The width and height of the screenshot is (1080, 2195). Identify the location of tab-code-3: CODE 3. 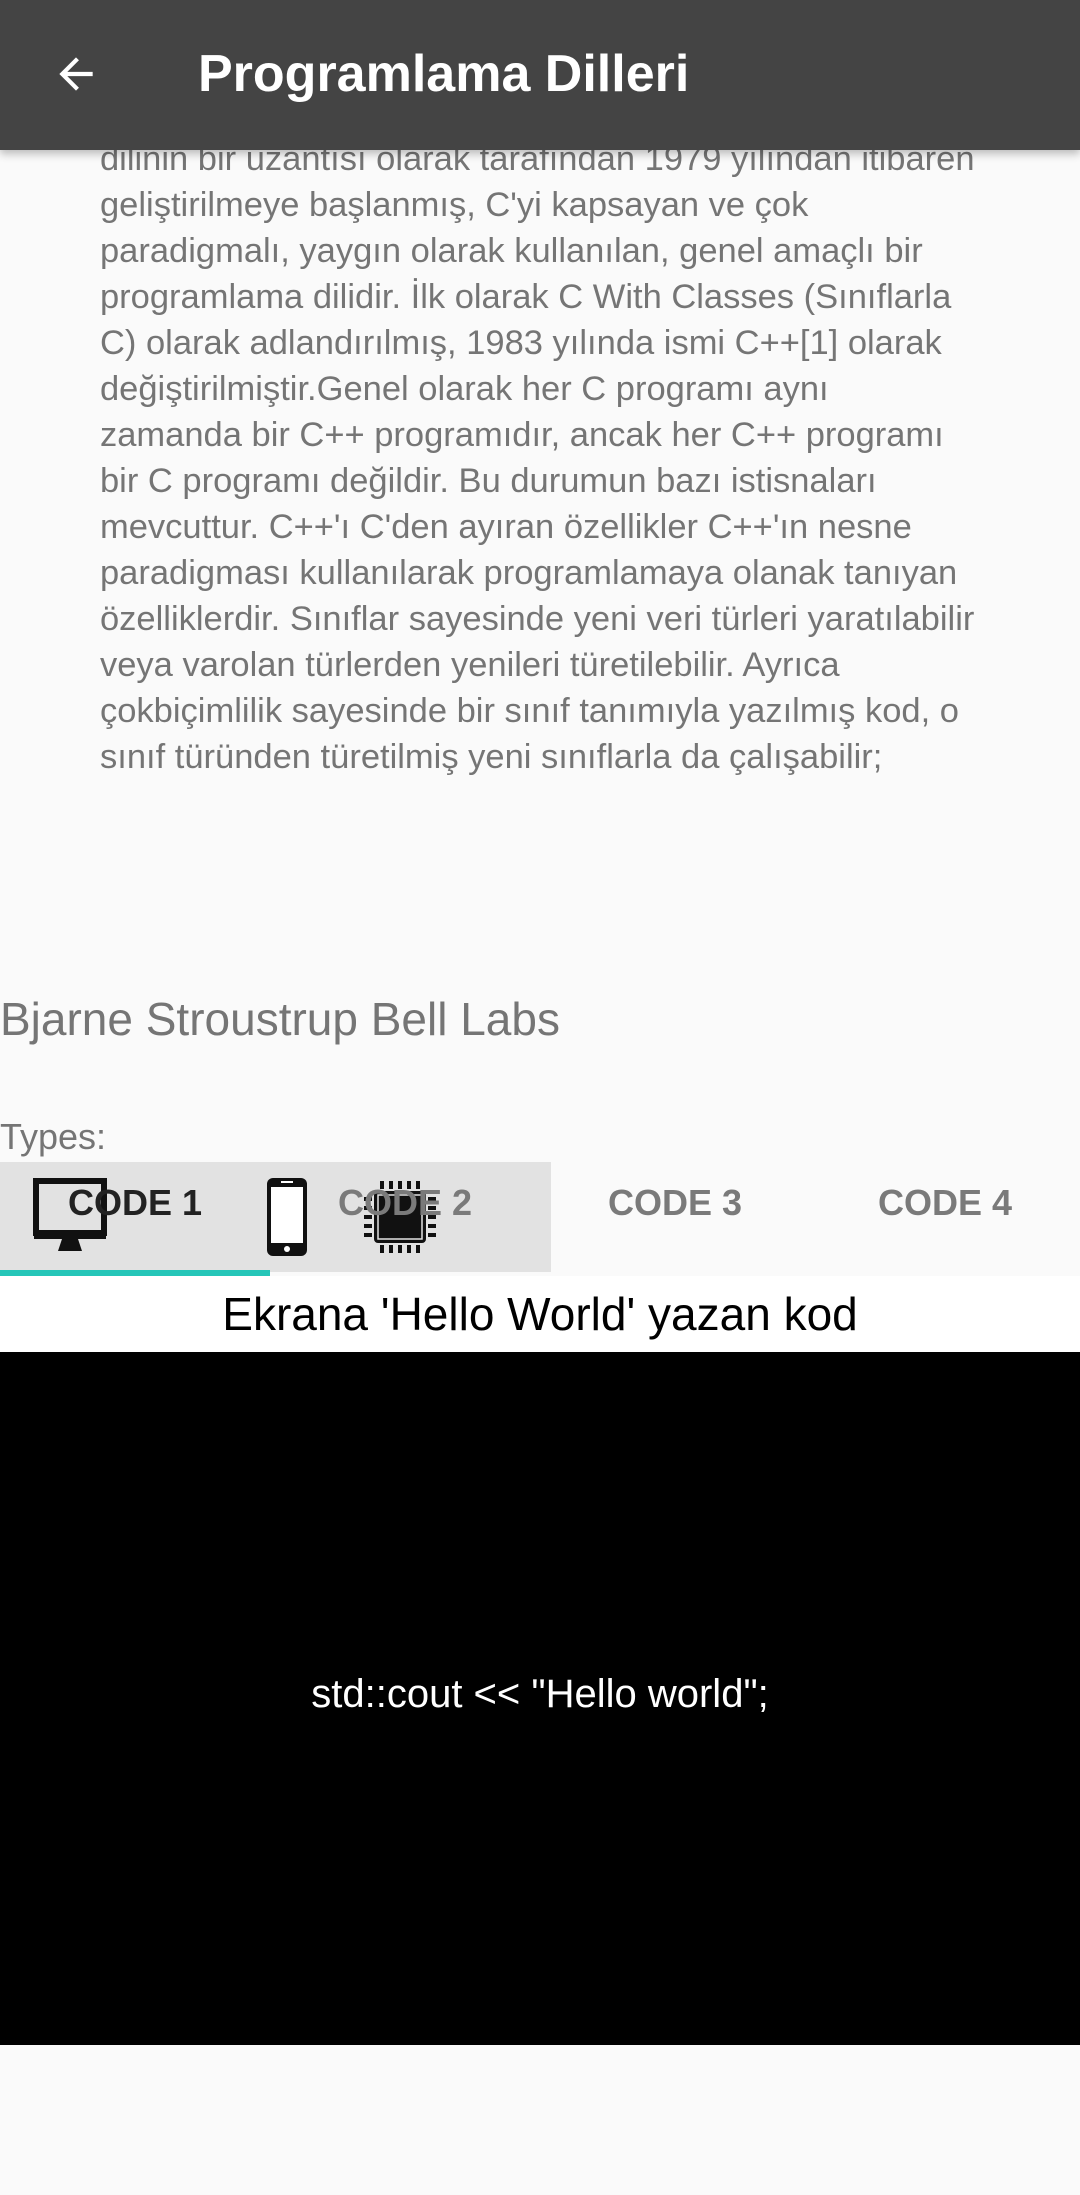
(675, 1203).